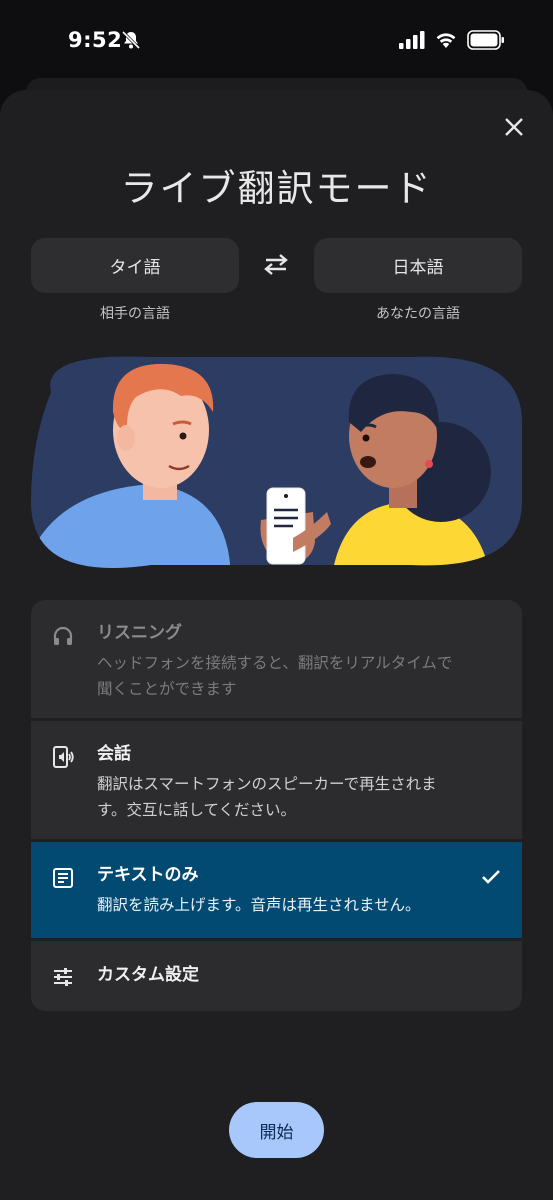 The image size is (553, 1200). What do you see at coordinates (275, 676) in the screenshot?
I see `option-listening-desc: ヘッドフォンを接続すると、翻訳をリアルタイムで聞くことができます` at bounding box center [275, 676].